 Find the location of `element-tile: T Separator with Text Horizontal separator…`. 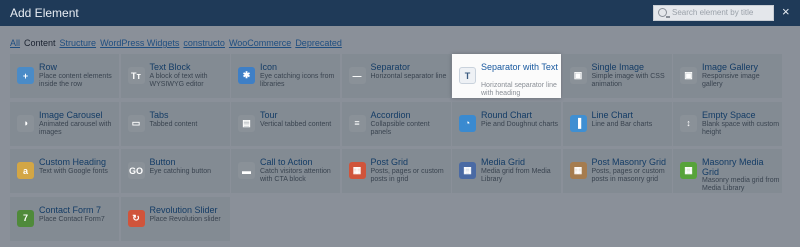

element-tile: T Separator with Text Horizontal separator… is located at coordinates (506, 76).